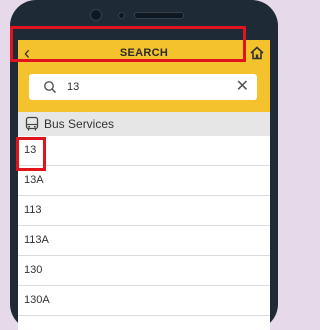 Image resolution: width=320 pixels, height=330 pixels. Describe the element at coordinates (32, 123) in the screenshot. I see `bus-icon` at that location.